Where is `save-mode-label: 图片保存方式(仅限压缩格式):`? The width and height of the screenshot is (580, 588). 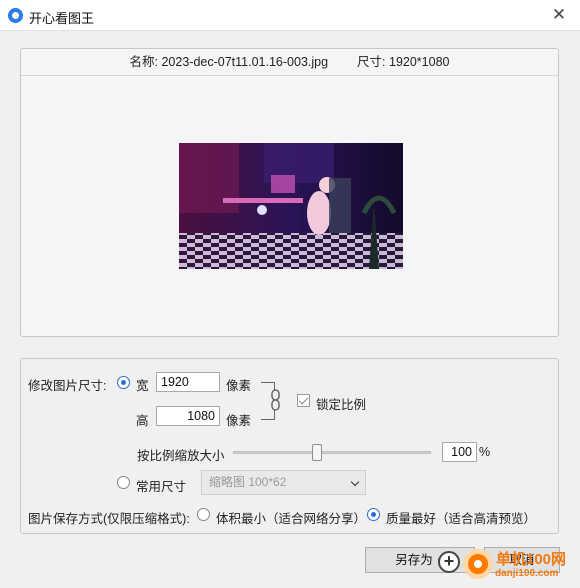 save-mode-label: 图片保存方式(仅限压缩格式): is located at coordinates (109, 519).